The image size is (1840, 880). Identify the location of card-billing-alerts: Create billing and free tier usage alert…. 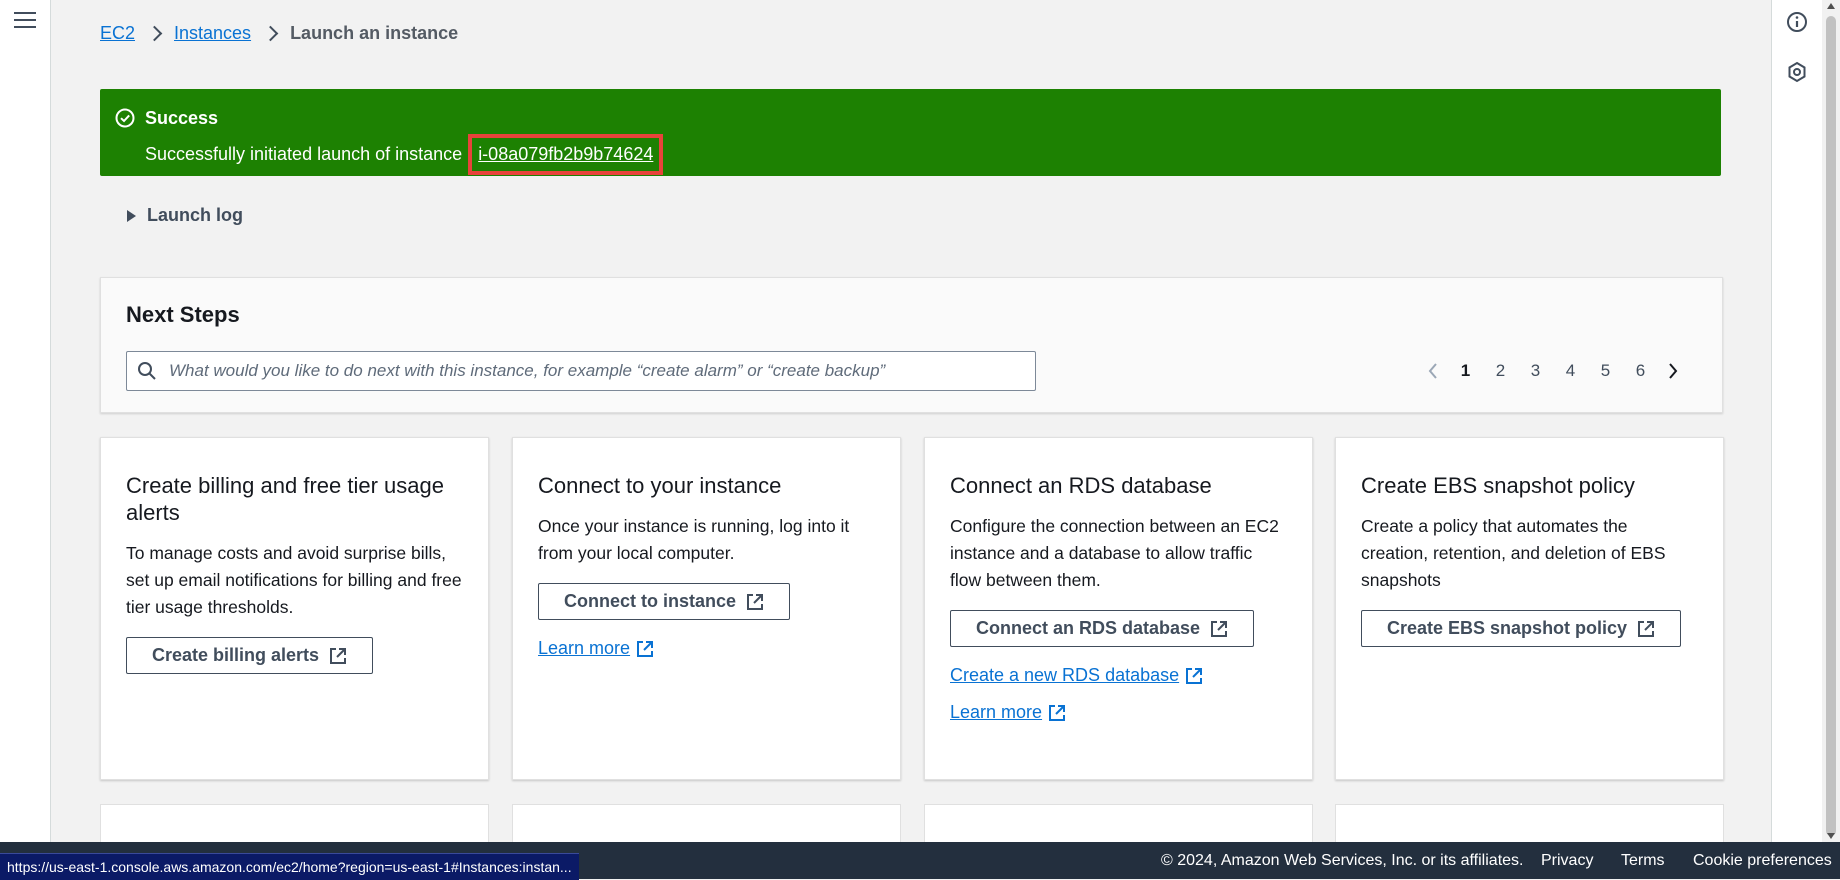
(294, 608).